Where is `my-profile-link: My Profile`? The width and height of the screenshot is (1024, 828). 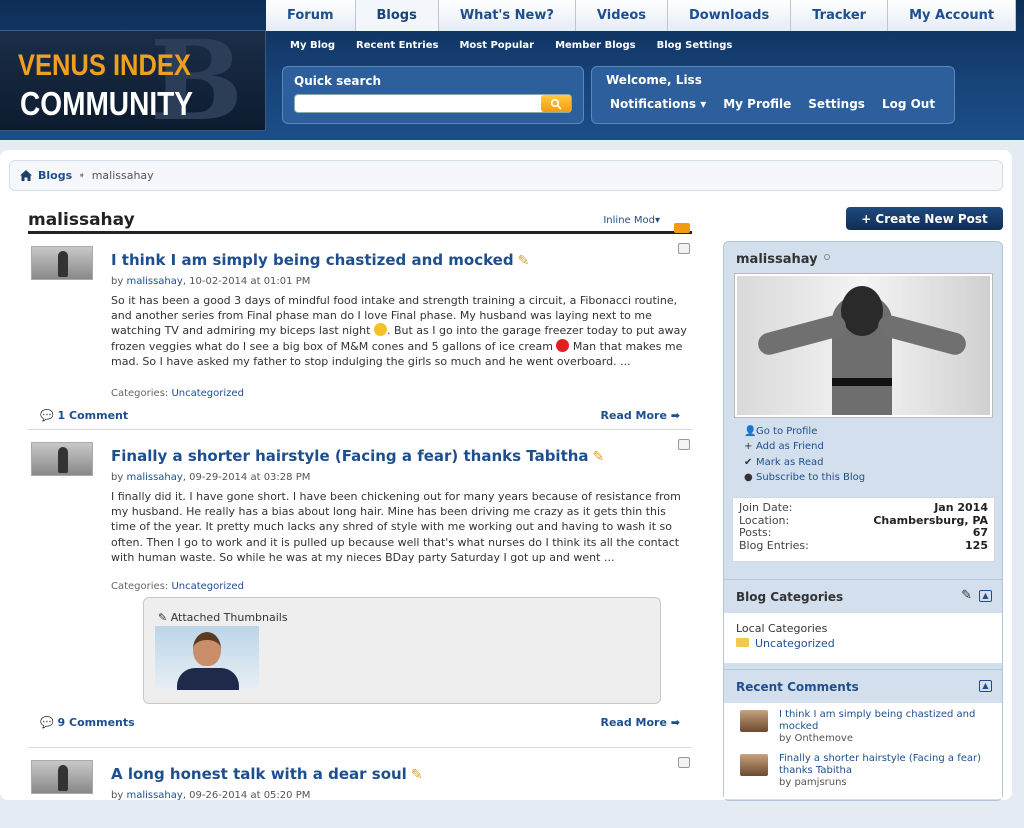 my-profile-link: My Profile is located at coordinates (757, 104).